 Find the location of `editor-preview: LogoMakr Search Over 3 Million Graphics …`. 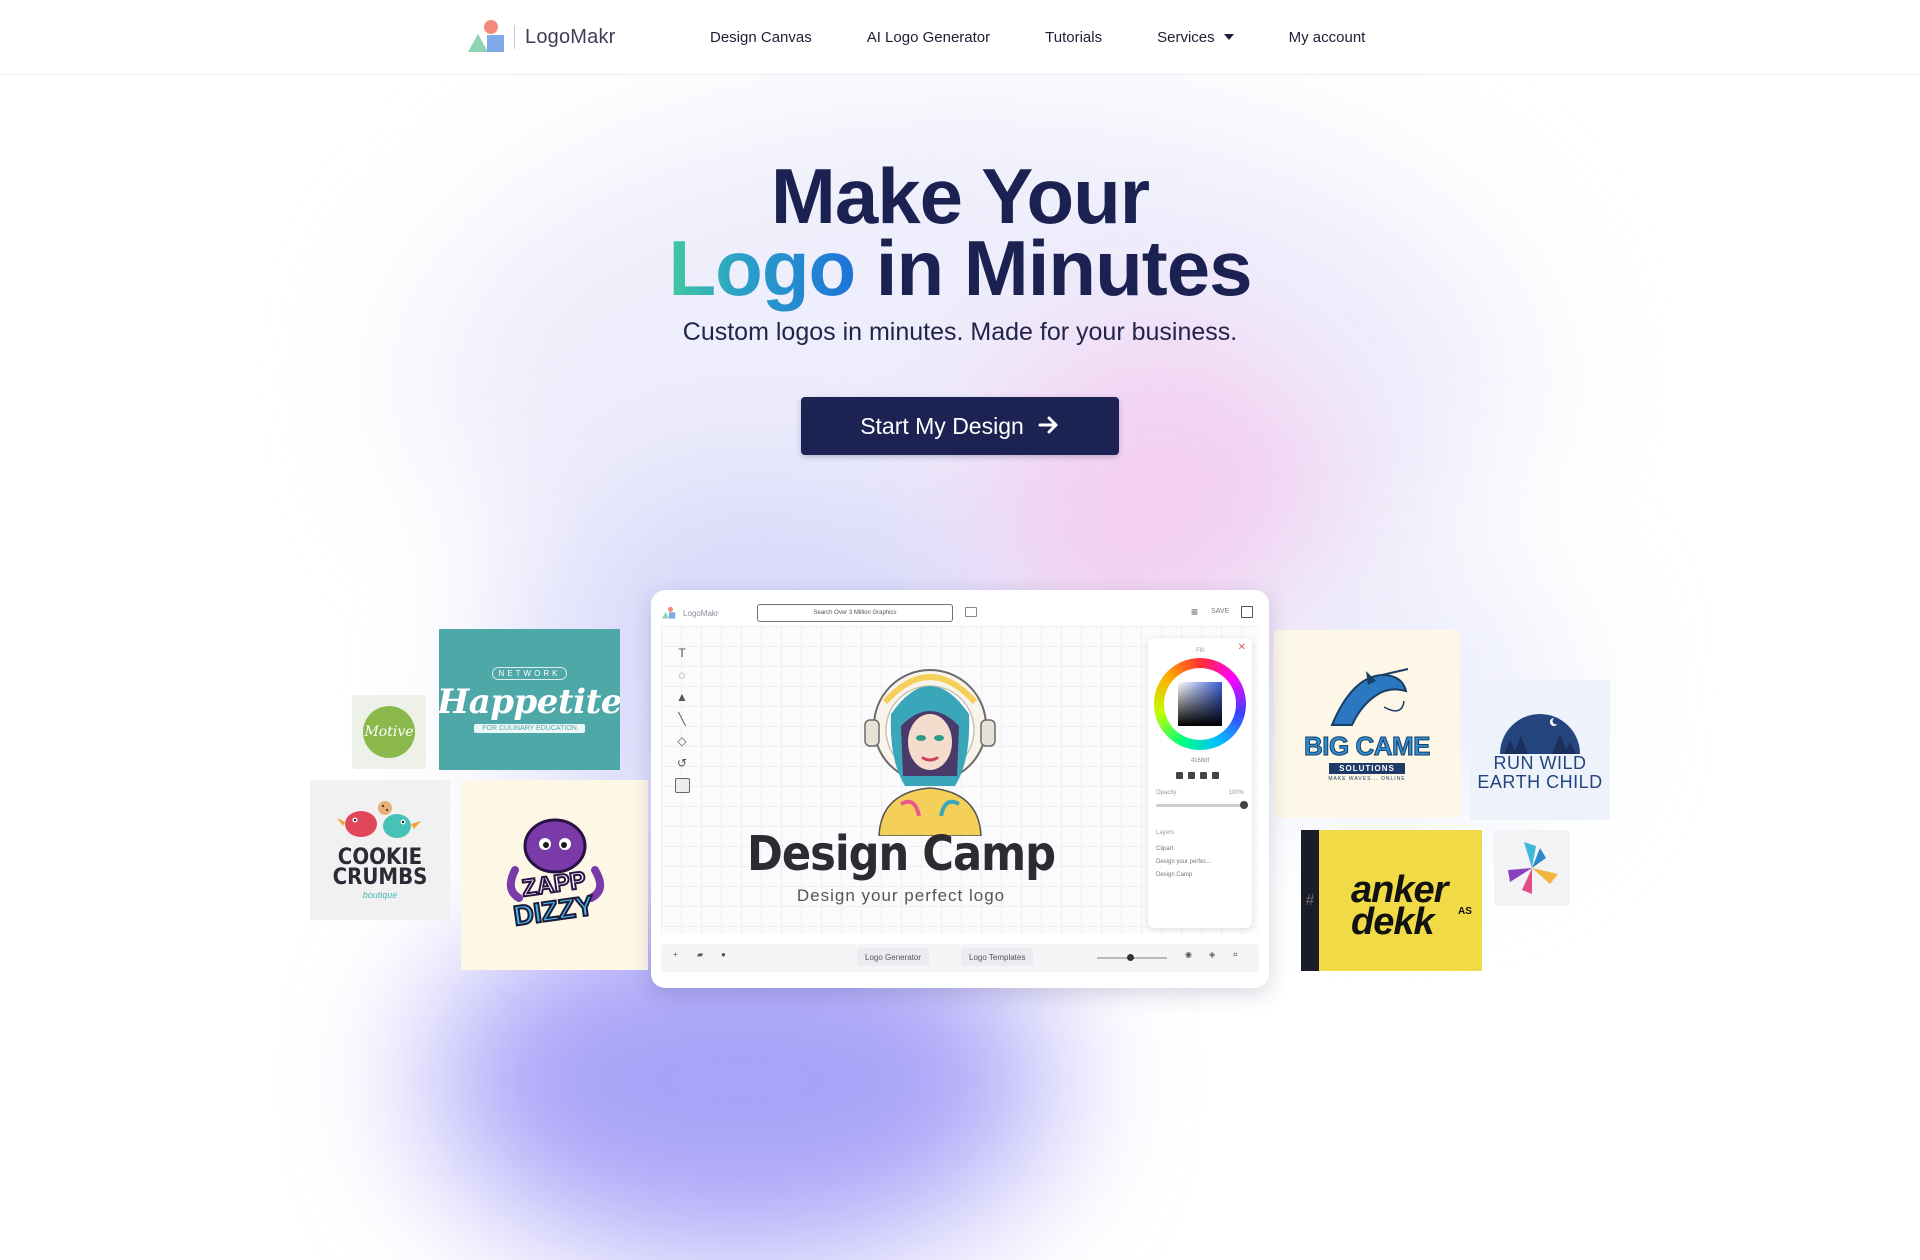

editor-preview: LogoMakr Search Over 3 Million Graphics … is located at coordinates (960, 789).